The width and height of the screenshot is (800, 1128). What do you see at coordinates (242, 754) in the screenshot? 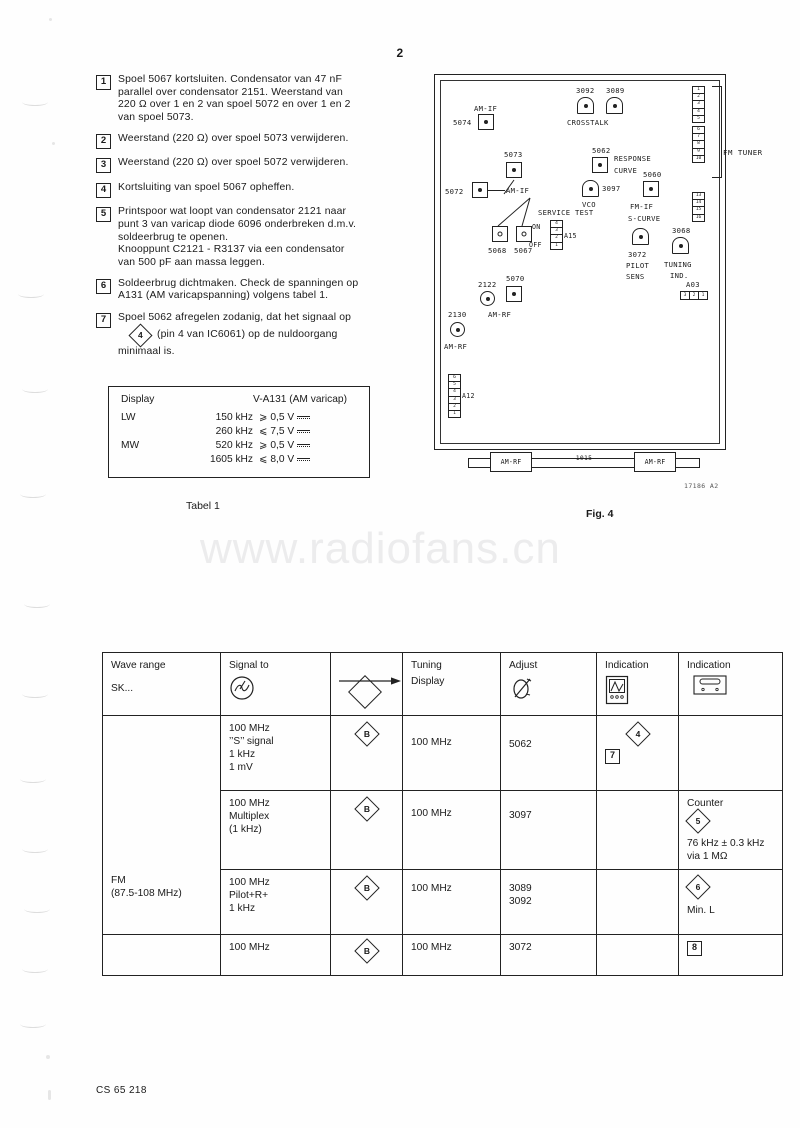
I see `signal-line: 1 kHz` at bounding box center [242, 754].